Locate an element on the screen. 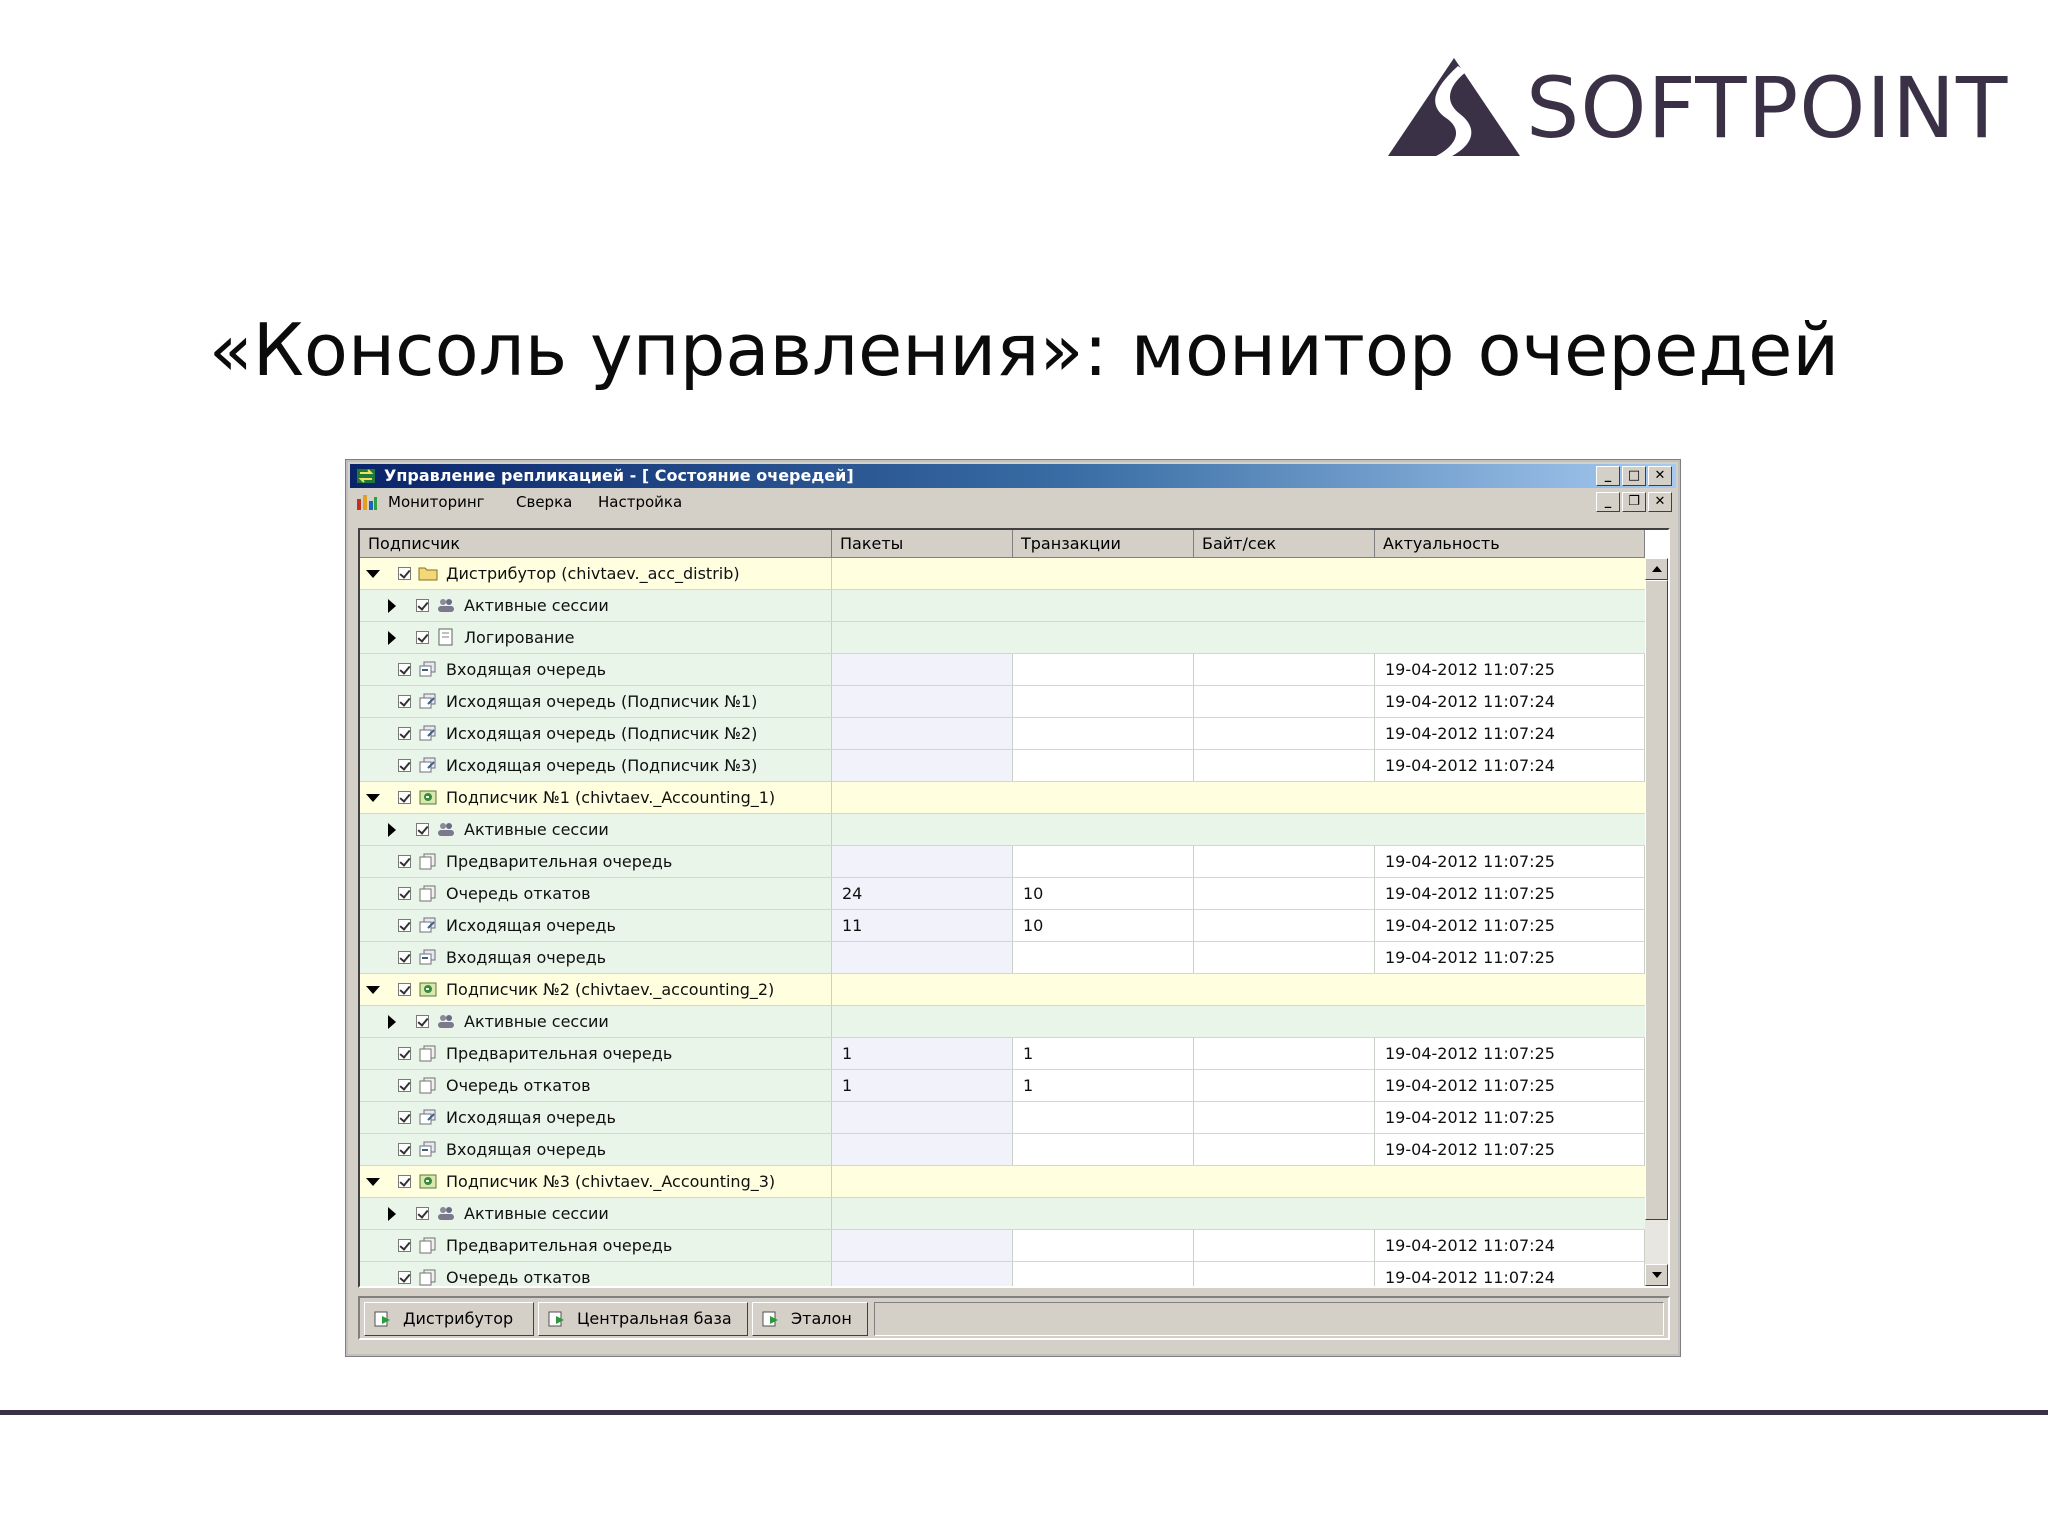  mdi-minimize-button: _ is located at coordinates (1608, 502).